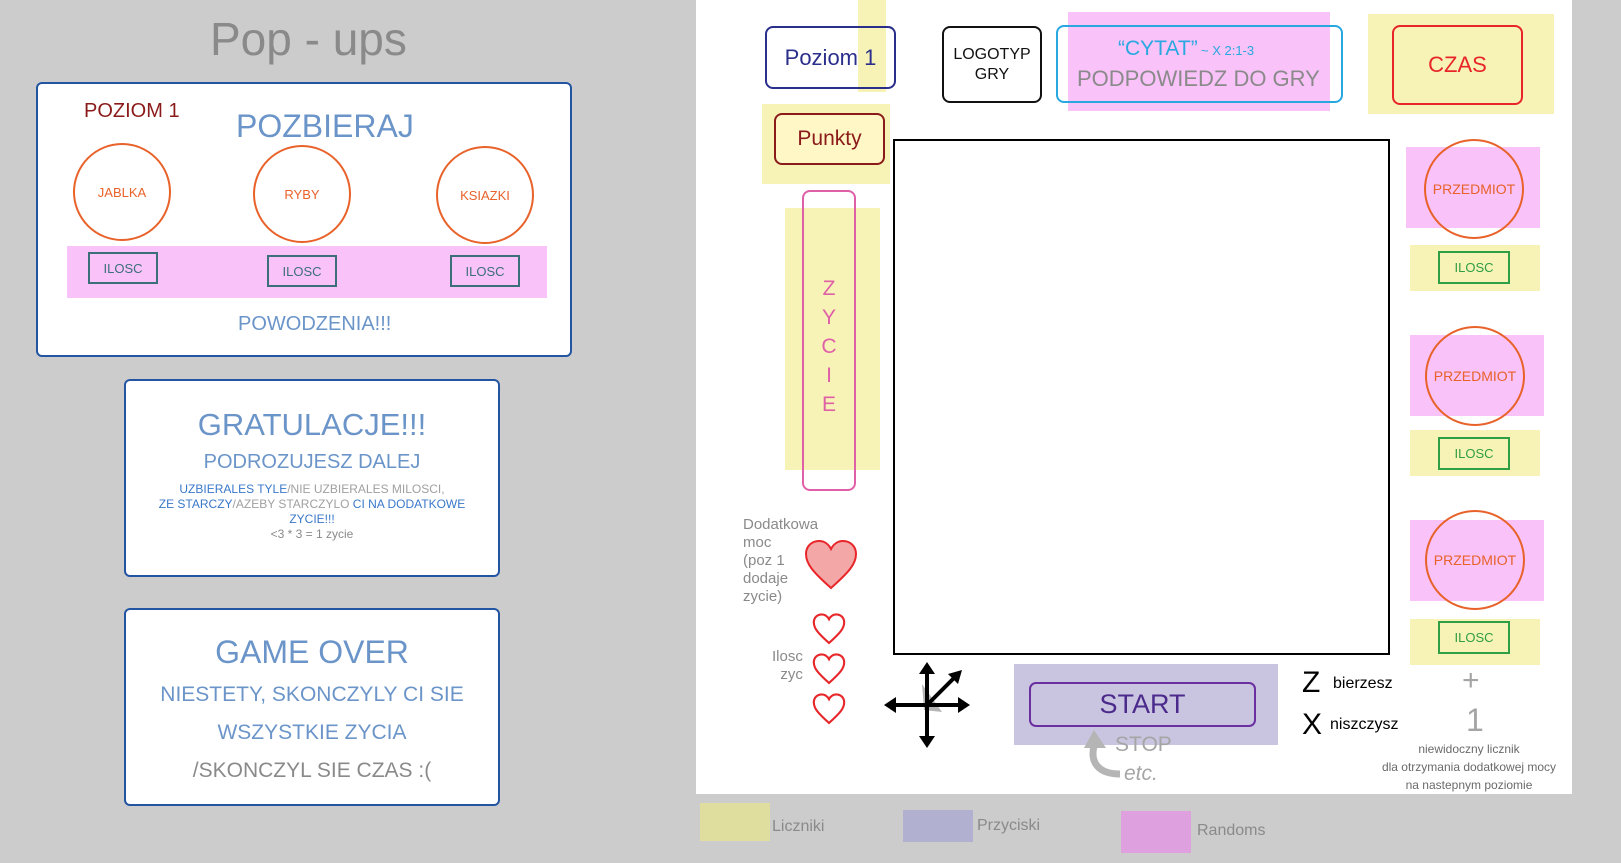  Describe the element at coordinates (938, 826) in the screenshot. I see `legend-buttons-swatch` at that location.